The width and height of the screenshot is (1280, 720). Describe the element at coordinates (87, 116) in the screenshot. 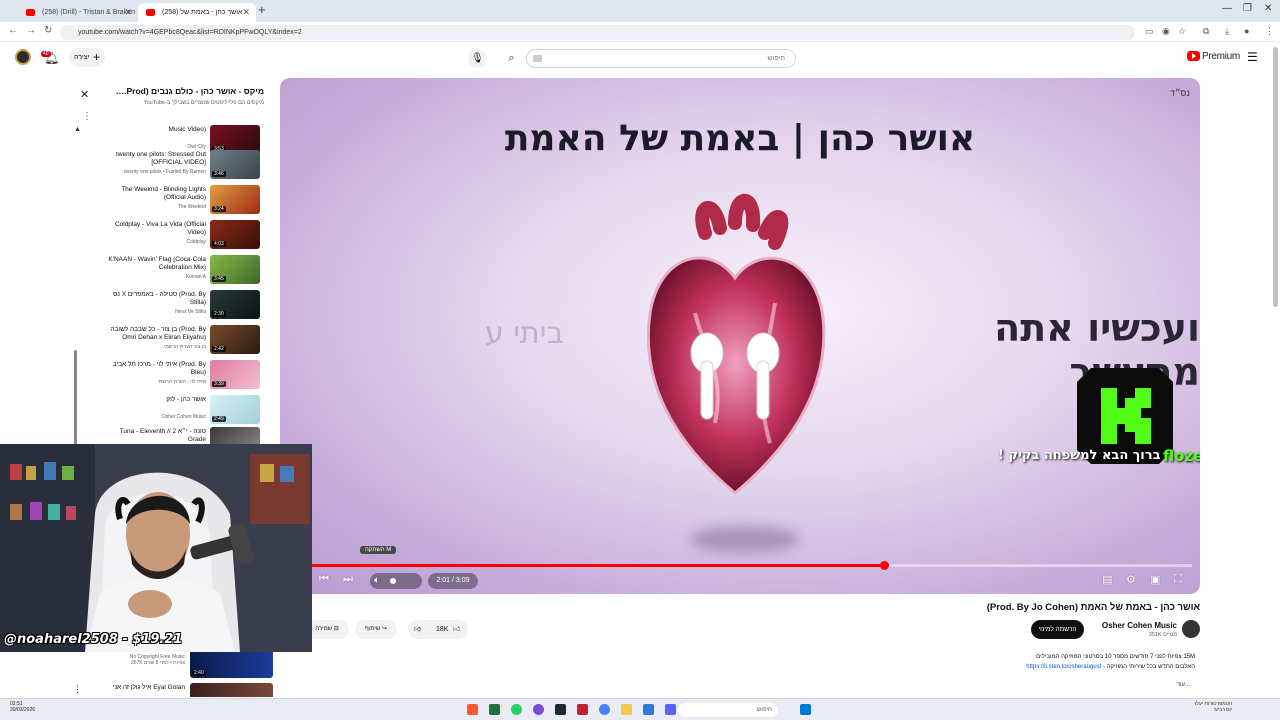

I see `playlist-more-icon: ⋮` at that location.